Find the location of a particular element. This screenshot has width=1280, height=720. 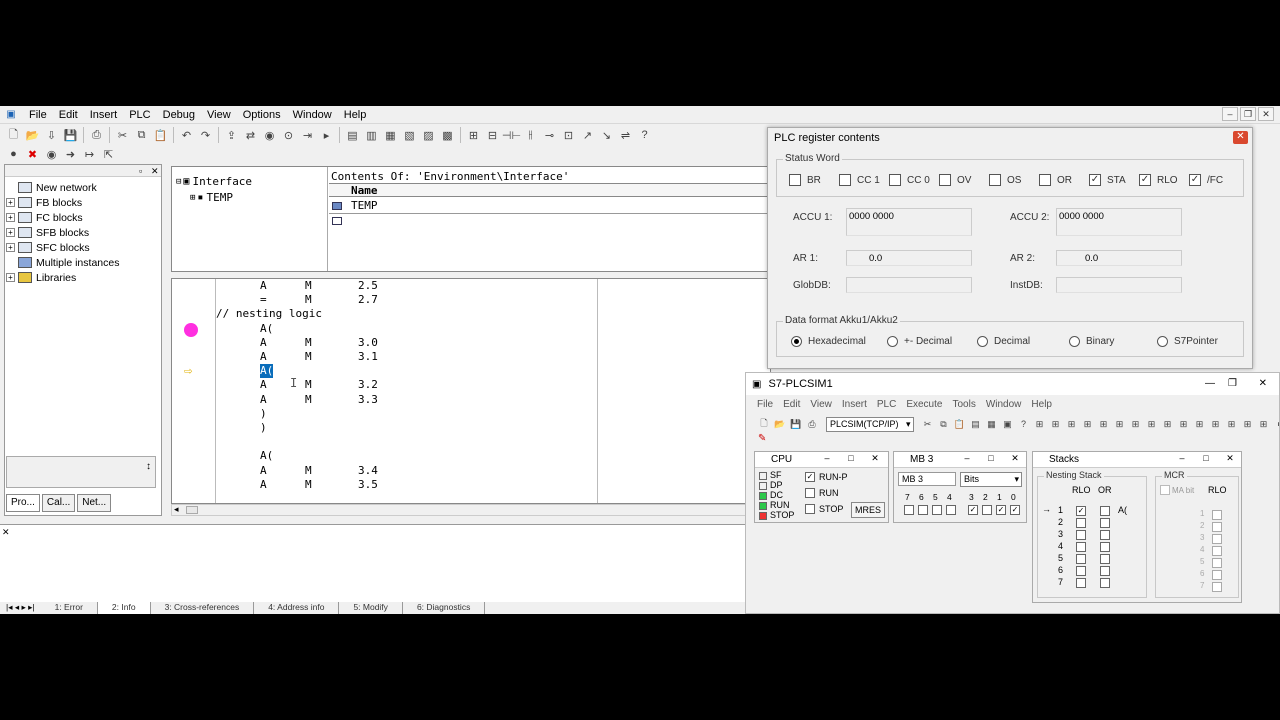

bit-checkbox is located at coordinates (923, 510).